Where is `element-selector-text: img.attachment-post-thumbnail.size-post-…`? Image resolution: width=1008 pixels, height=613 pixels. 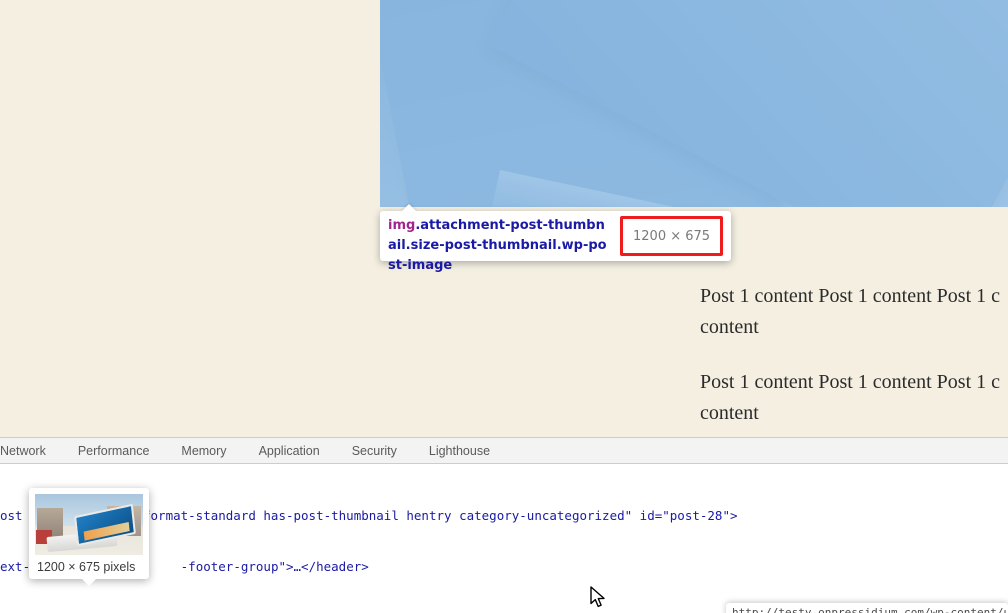 element-selector-text: img.attachment-post-thumbnail.size-post-… is located at coordinates (499, 244).